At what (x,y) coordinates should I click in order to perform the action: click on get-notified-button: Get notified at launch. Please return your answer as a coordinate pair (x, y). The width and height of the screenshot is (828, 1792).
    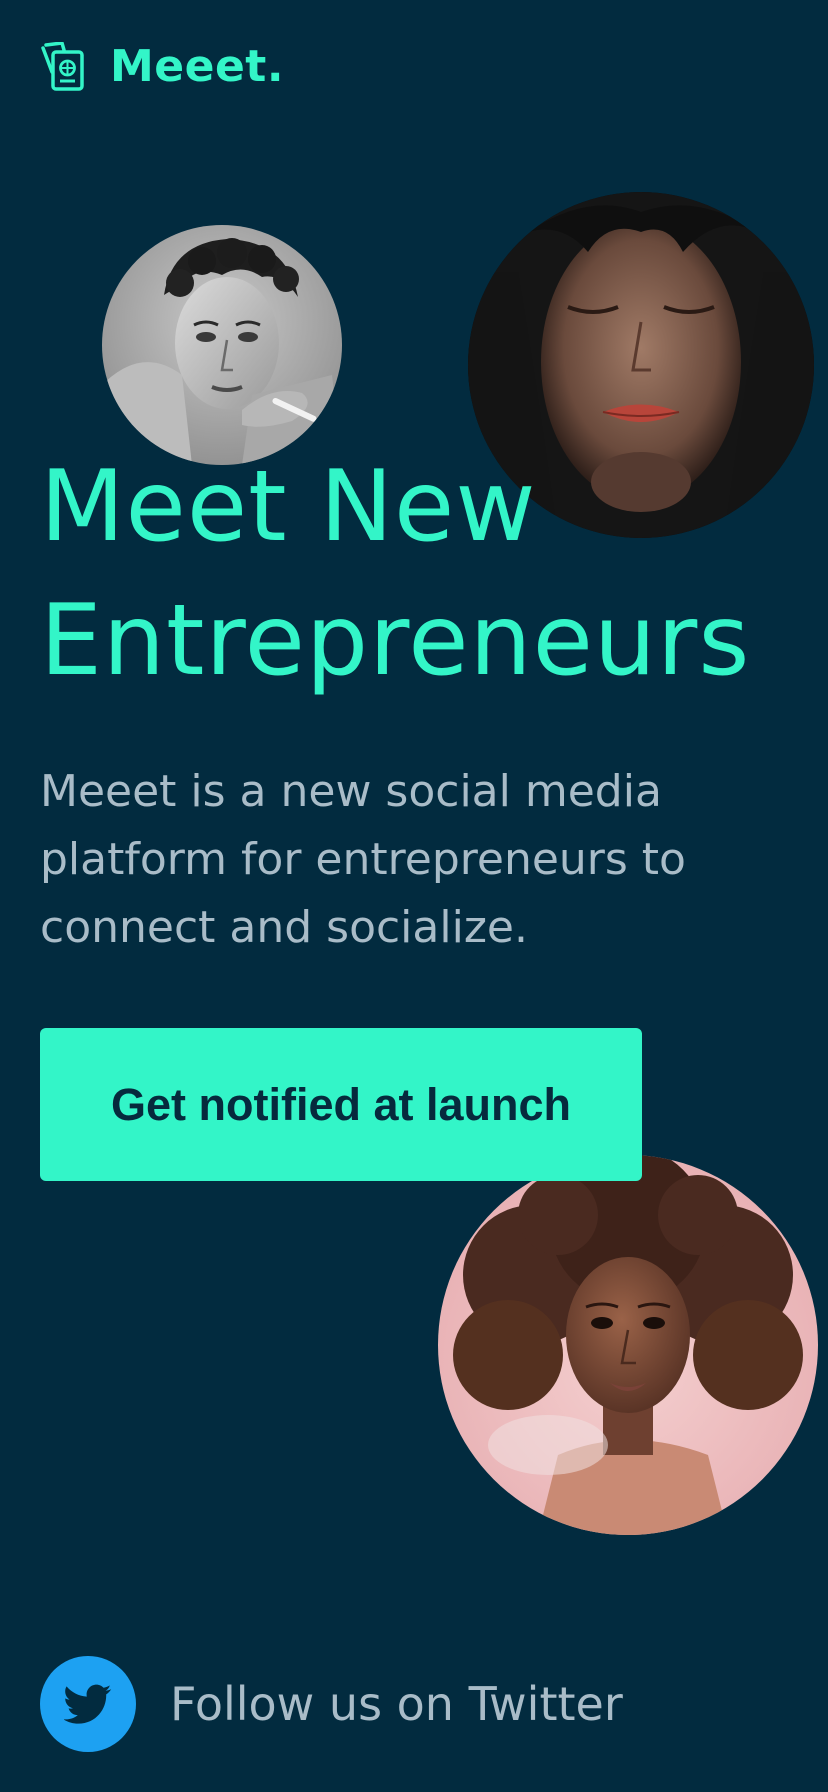
    Looking at the image, I should click on (341, 1104).